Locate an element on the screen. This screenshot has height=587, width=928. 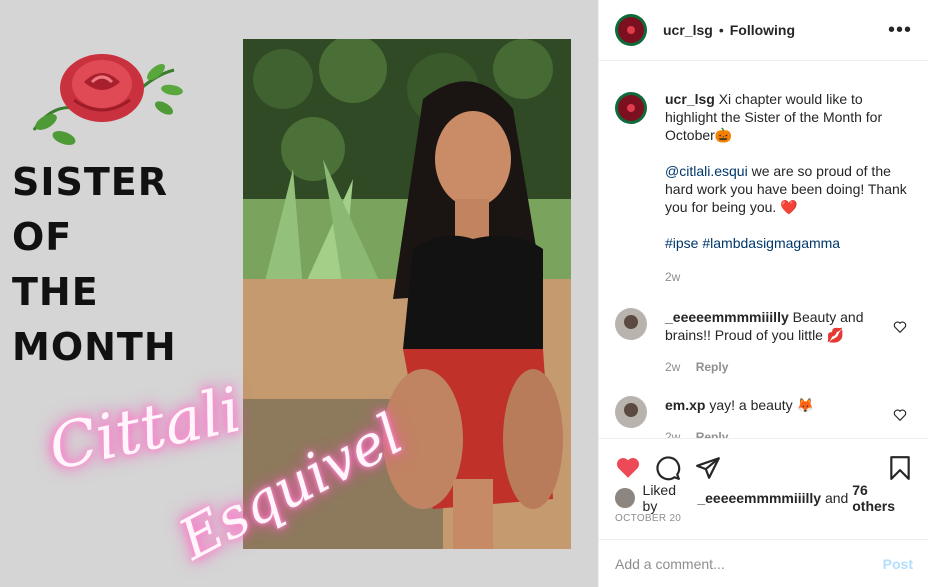
header-username: ucr_lsg is located at coordinates (688, 30).